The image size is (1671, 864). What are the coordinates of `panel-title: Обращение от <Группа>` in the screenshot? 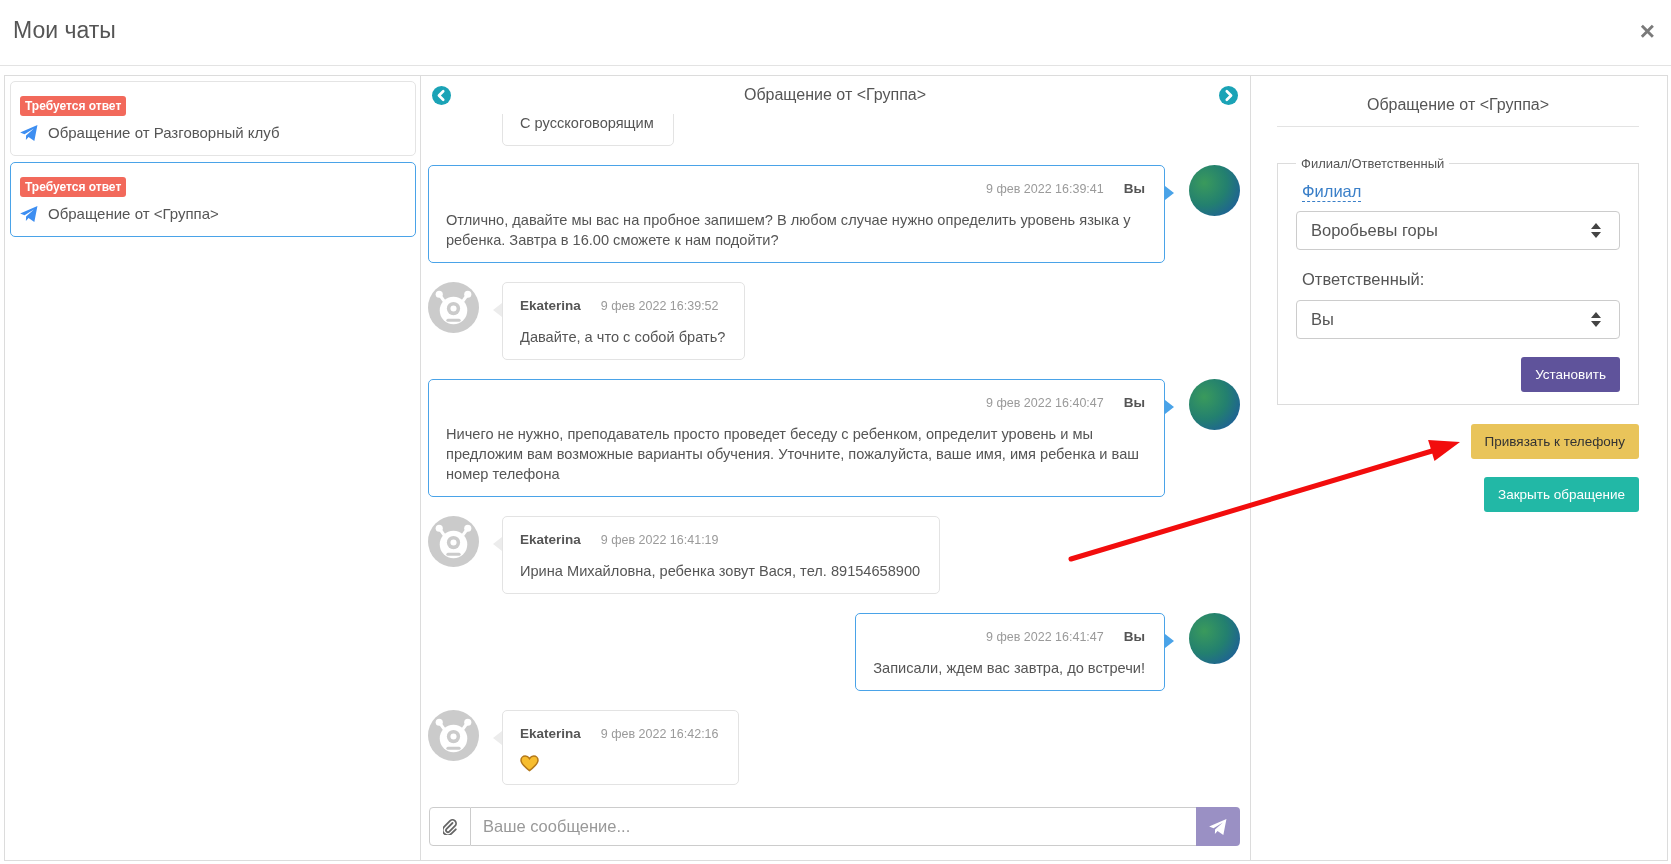 It's located at (1458, 101).